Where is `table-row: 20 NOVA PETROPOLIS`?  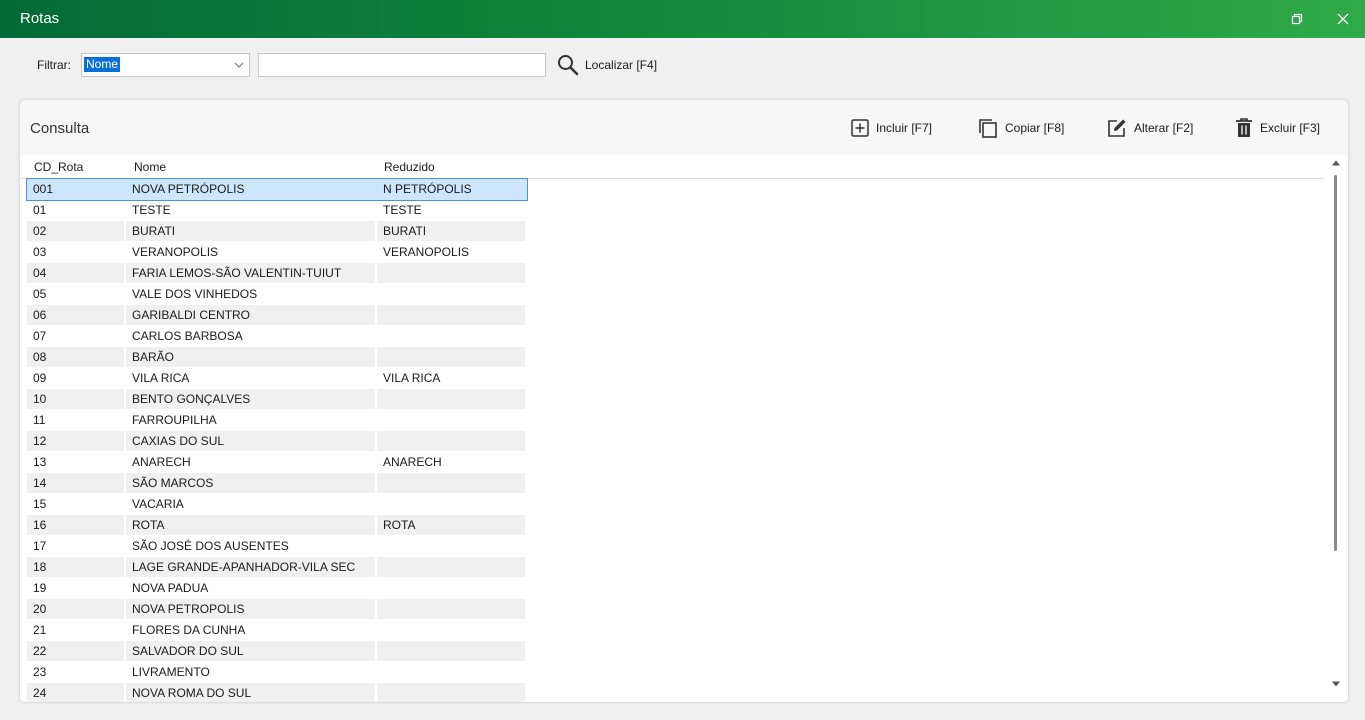 table-row: 20 NOVA PETROPOLIS is located at coordinates (277, 609).